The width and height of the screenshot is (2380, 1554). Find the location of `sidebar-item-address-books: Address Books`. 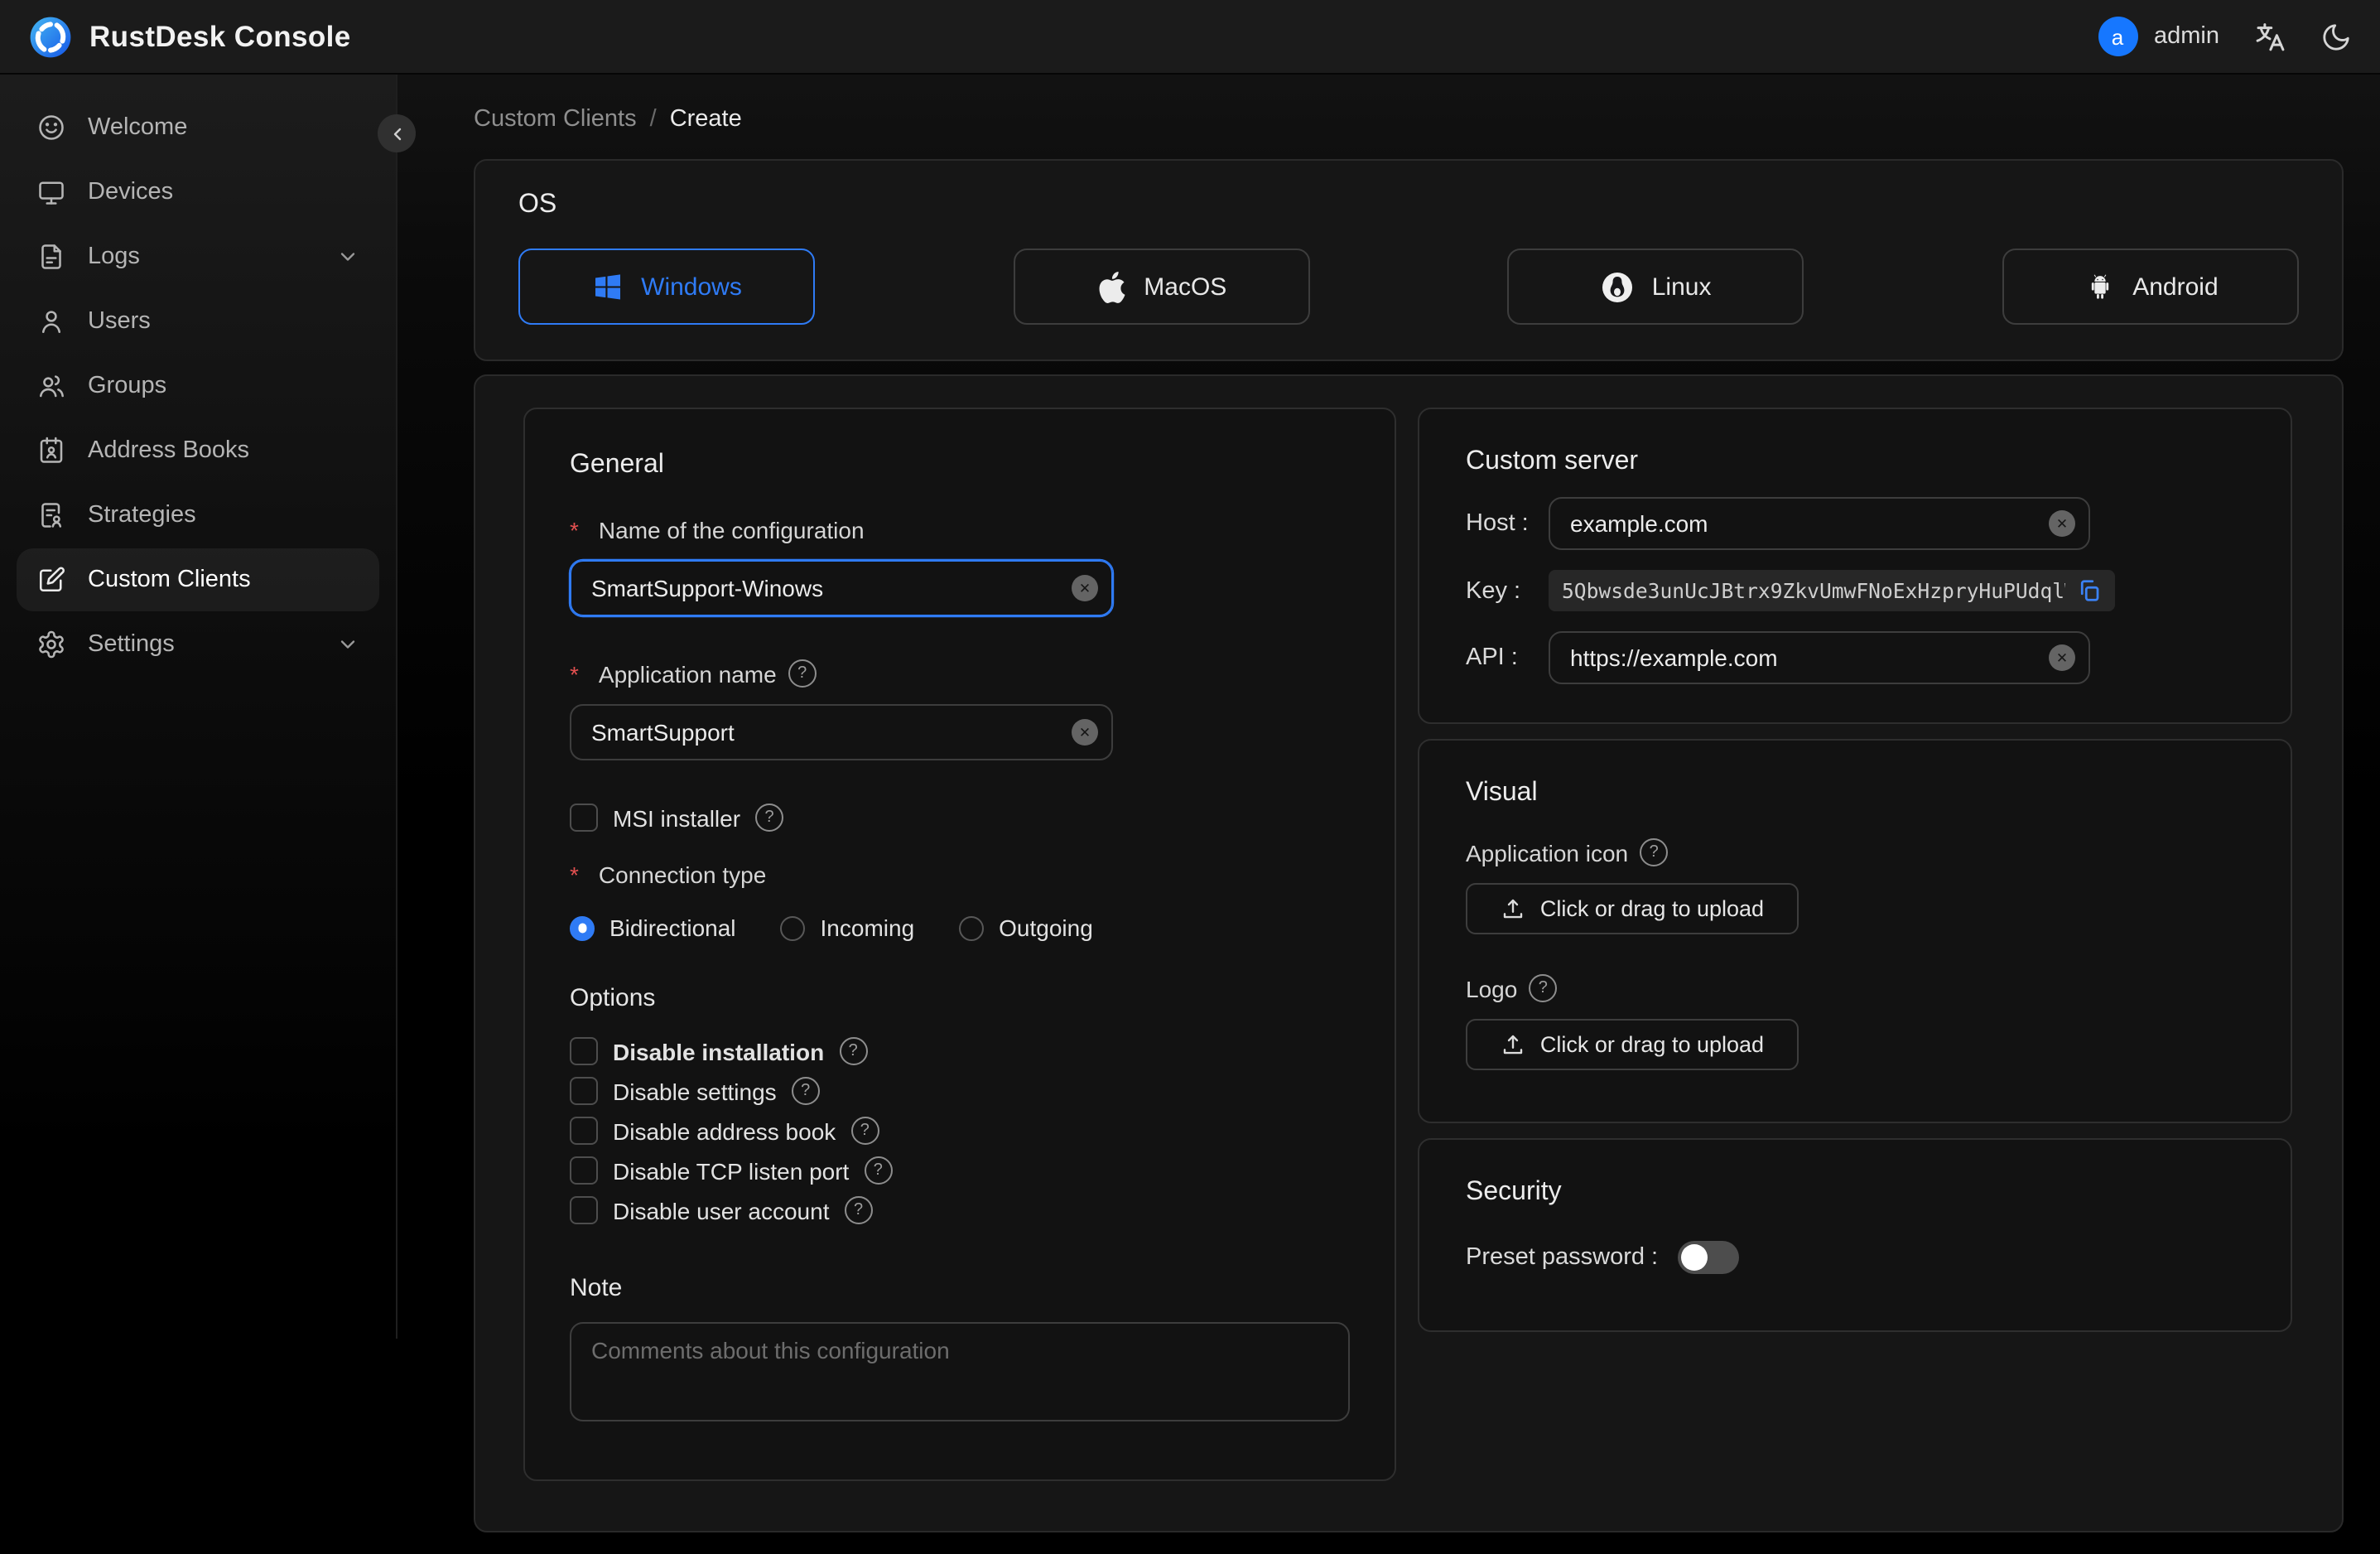

sidebar-item-address-books: Address Books is located at coordinates (198, 451).